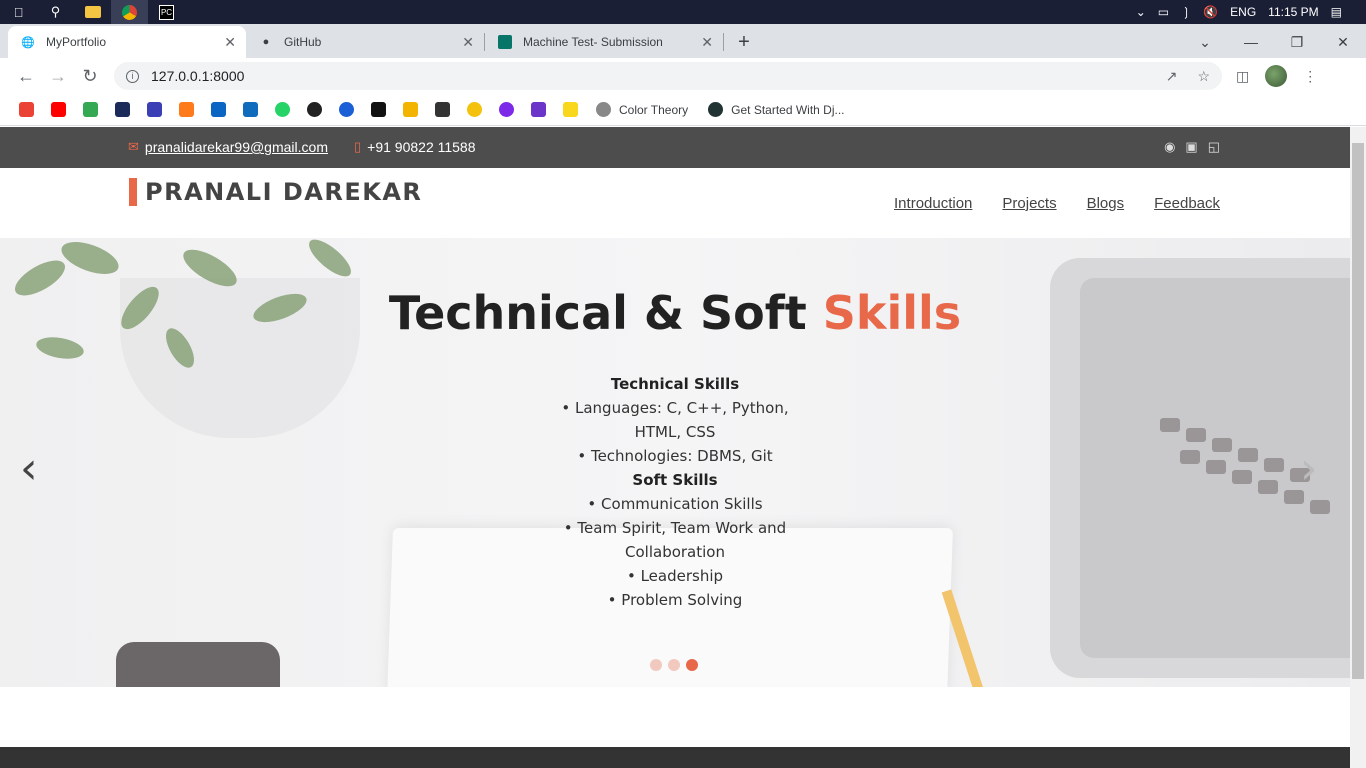 Image resolution: width=1366 pixels, height=768 pixels. I want to click on nav-projects: Projects, so click(1029, 203).